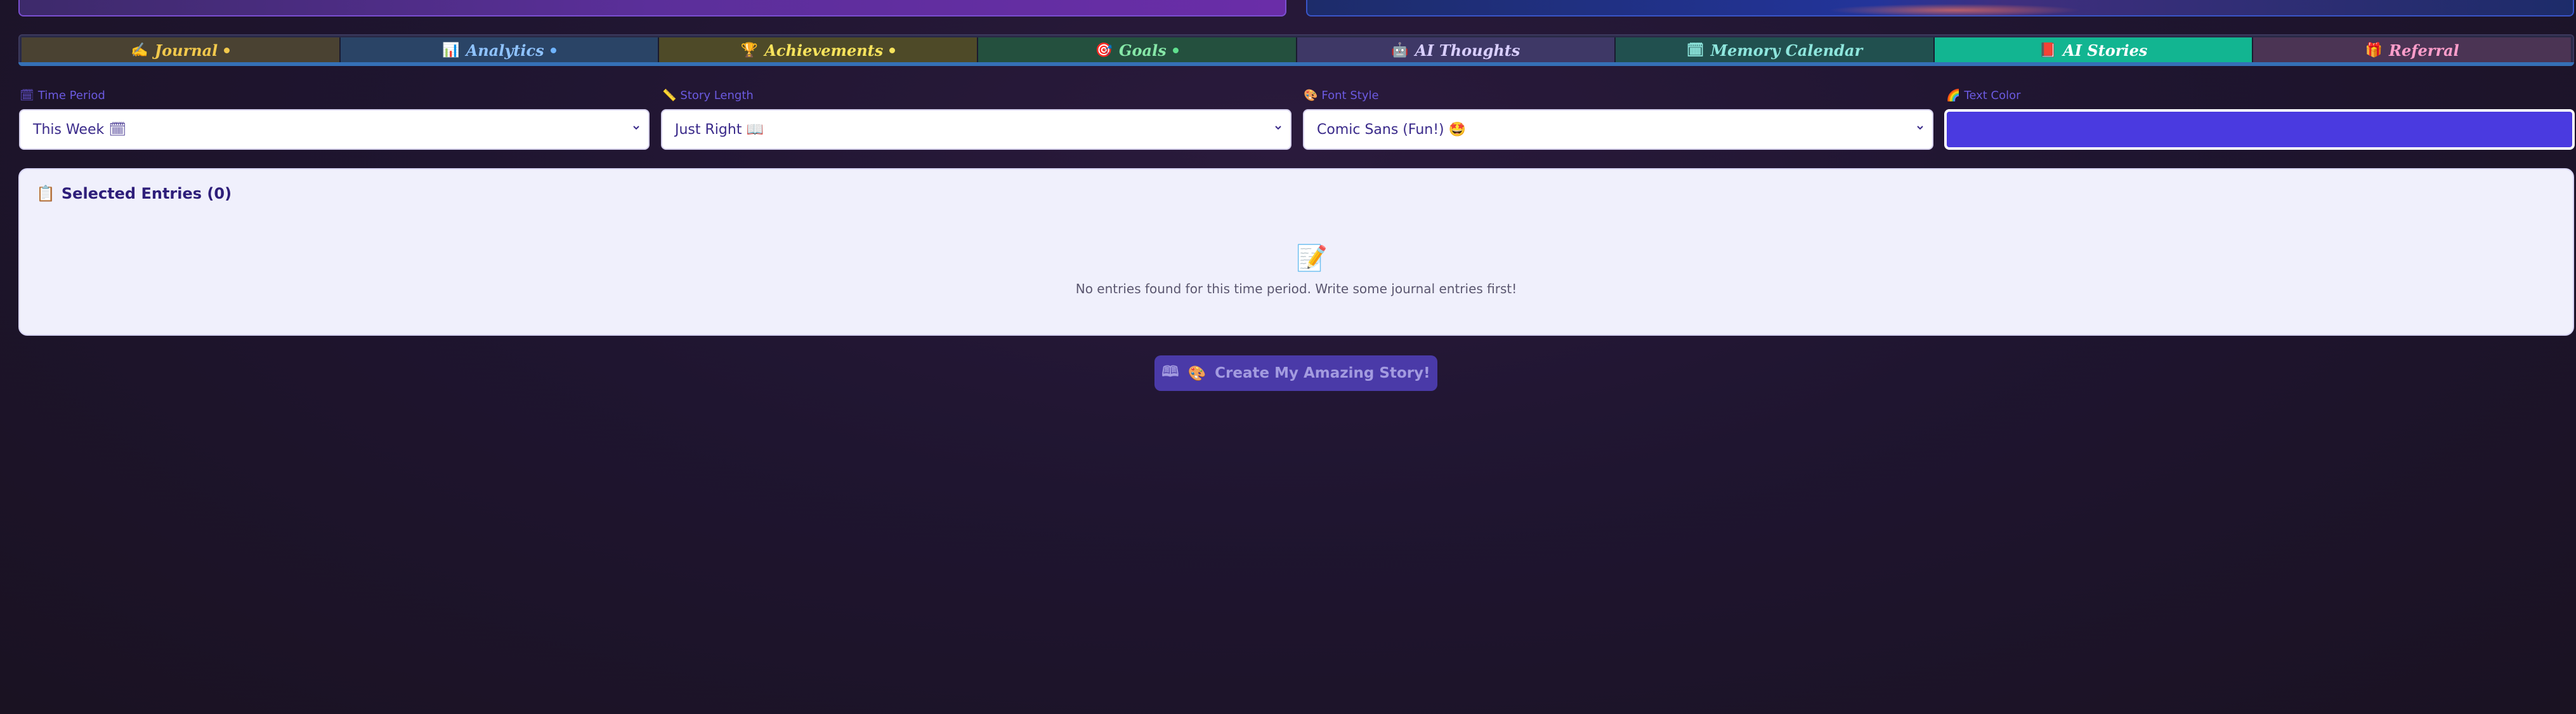 This screenshot has height=714, width=2576. I want to click on clipboard-icon: 📋, so click(45, 193).